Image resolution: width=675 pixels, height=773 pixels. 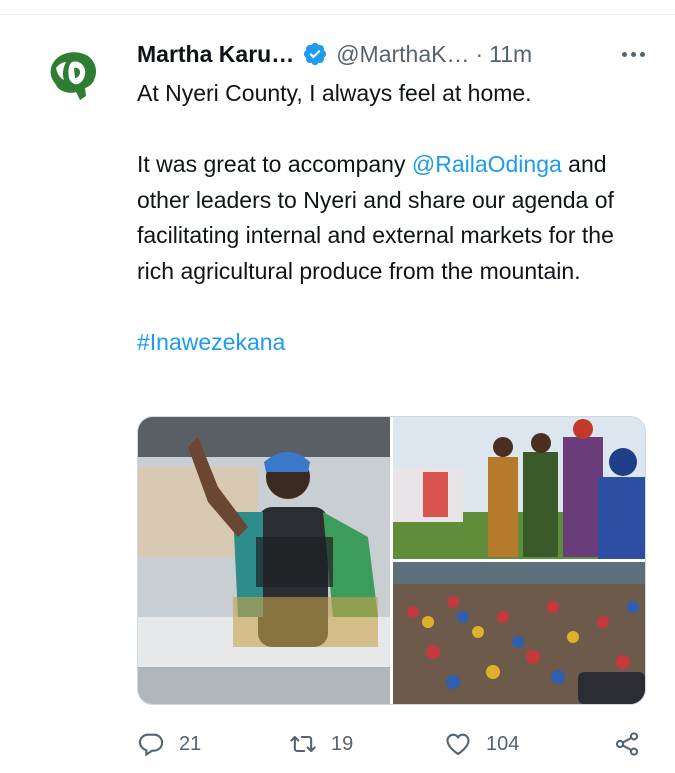 What do you see at coordinates (481, 744) in the screenshot?
I see `like-button: 104` at bounding box center [481, 744].